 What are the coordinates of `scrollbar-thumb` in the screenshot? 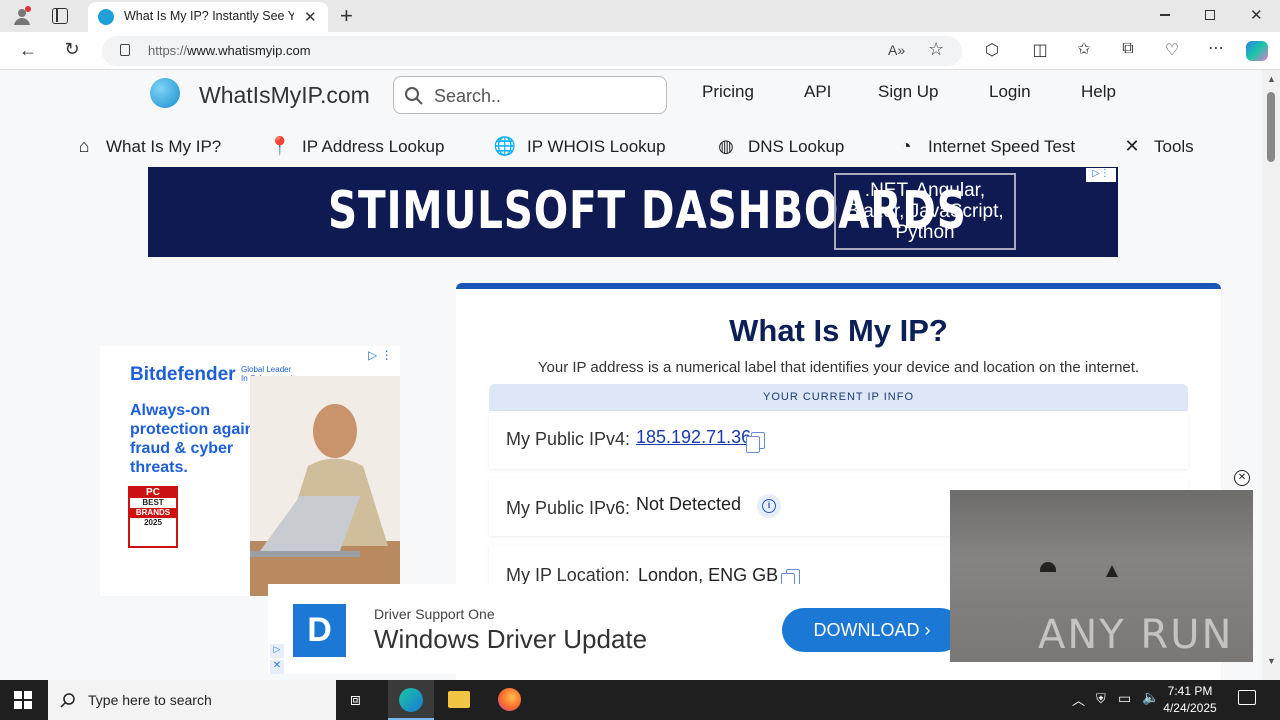 It's located at (1271, 127).